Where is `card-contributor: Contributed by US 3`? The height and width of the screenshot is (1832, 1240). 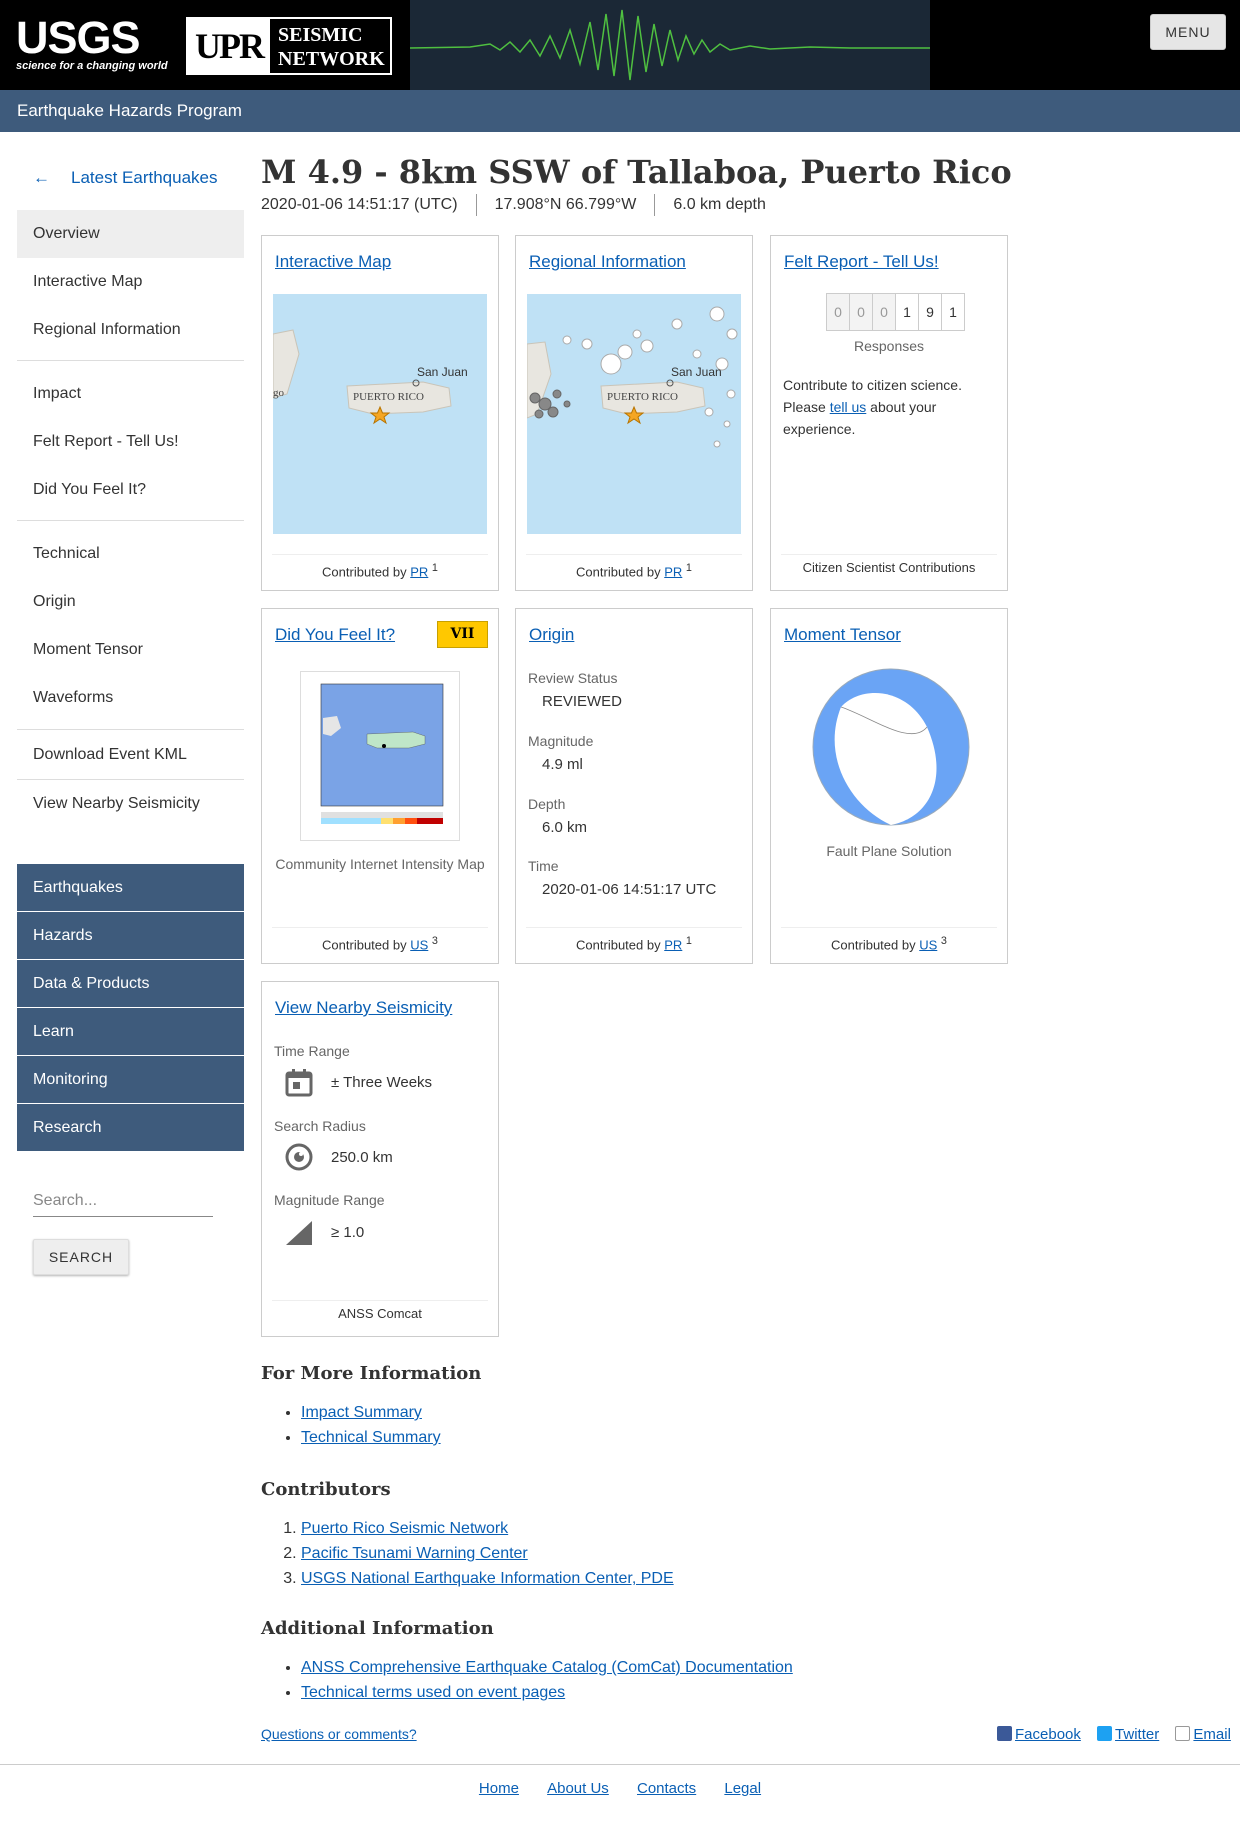 card-contributor: Contributed by US 3 is located at coordinates (889, 940).